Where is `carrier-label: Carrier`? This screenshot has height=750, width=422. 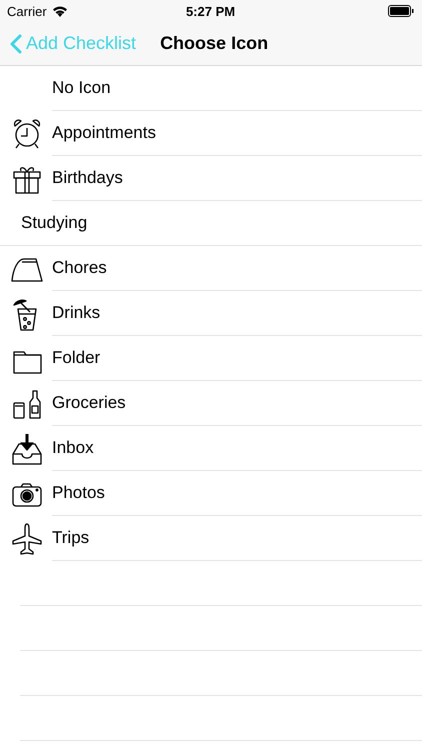 carrier-label: Carrier is located at coordinates (27, 11).